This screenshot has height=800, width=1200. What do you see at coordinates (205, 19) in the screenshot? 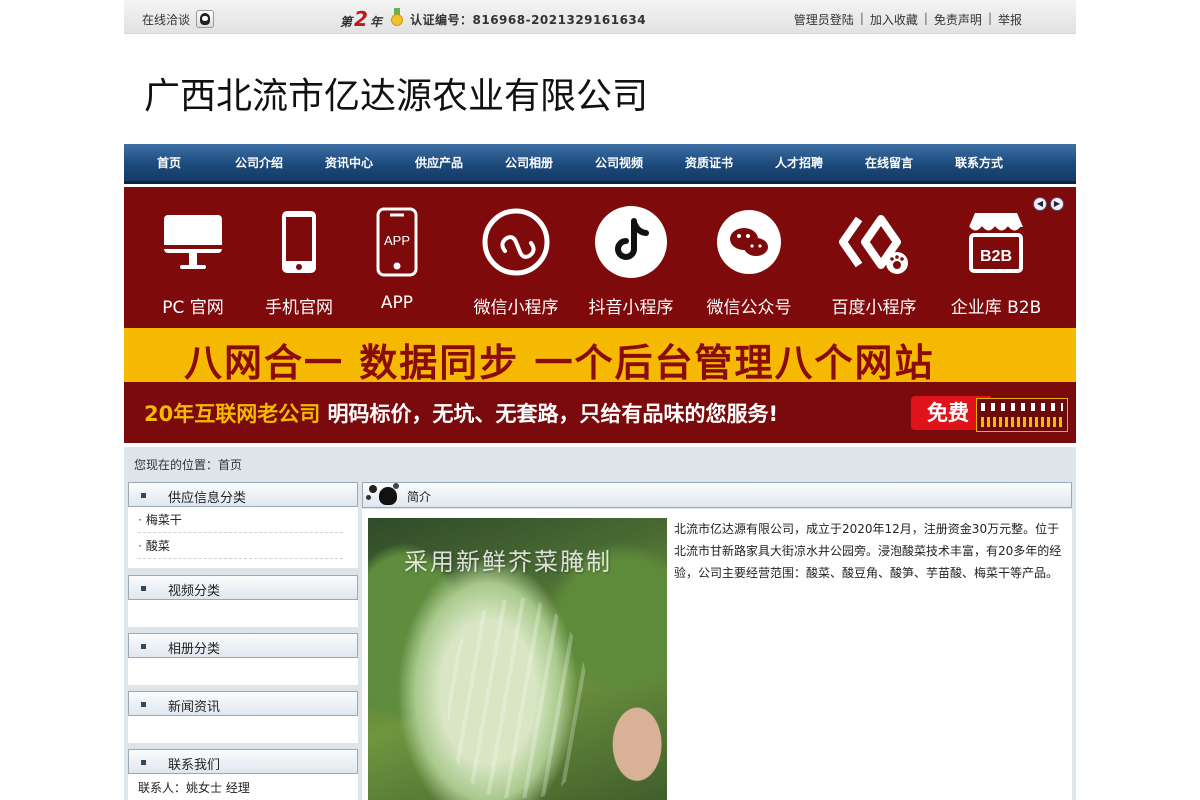
I see `qq-icon` at bounding box center [205, 19].